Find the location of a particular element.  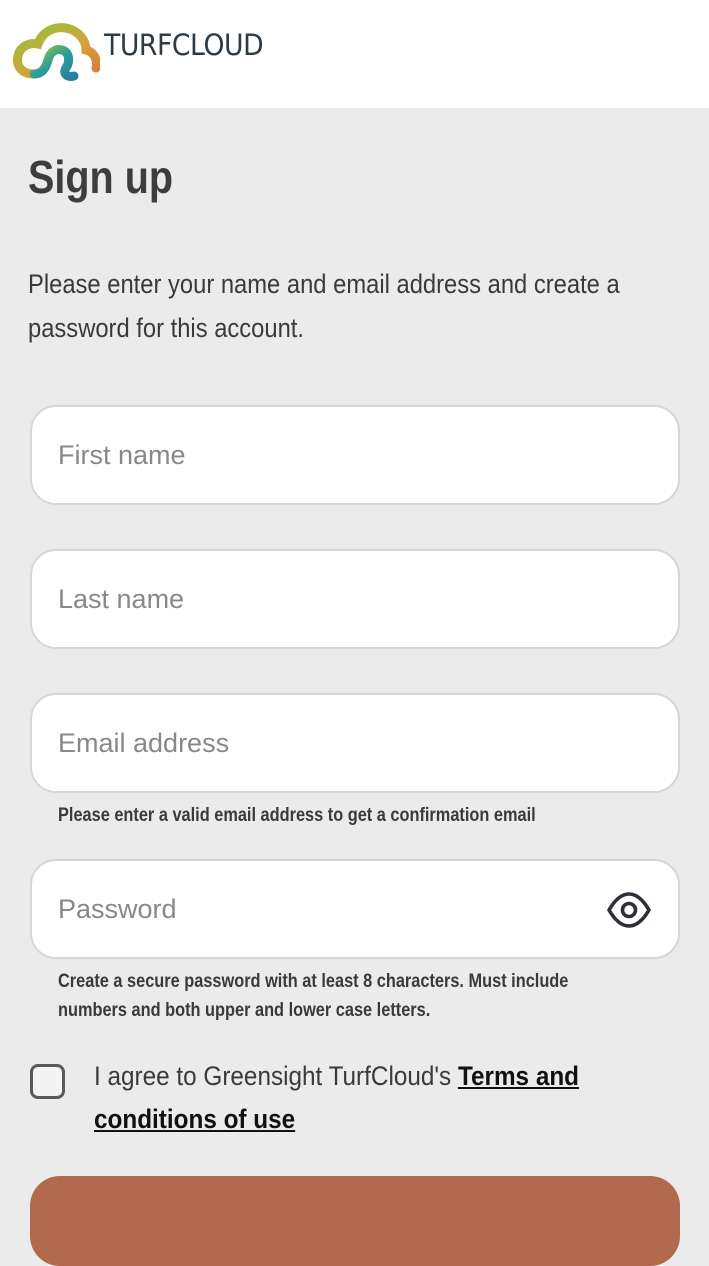

last-name-input is located at coordinates (355, 599).